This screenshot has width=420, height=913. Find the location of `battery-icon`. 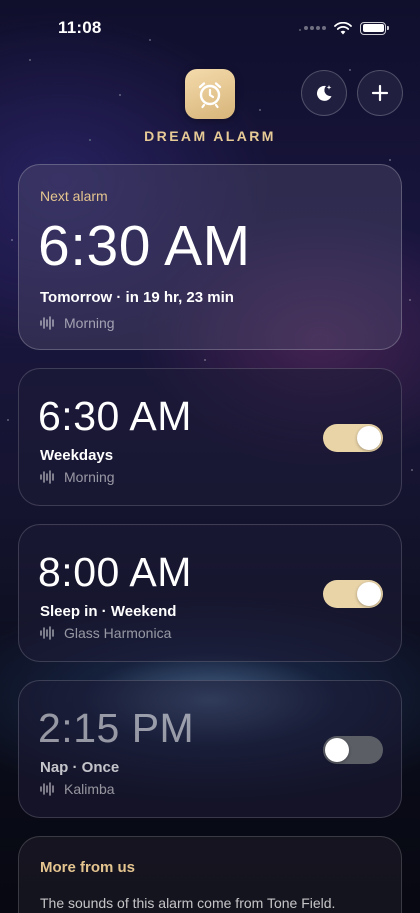

battery-icon is located at coordinates (374, 28).